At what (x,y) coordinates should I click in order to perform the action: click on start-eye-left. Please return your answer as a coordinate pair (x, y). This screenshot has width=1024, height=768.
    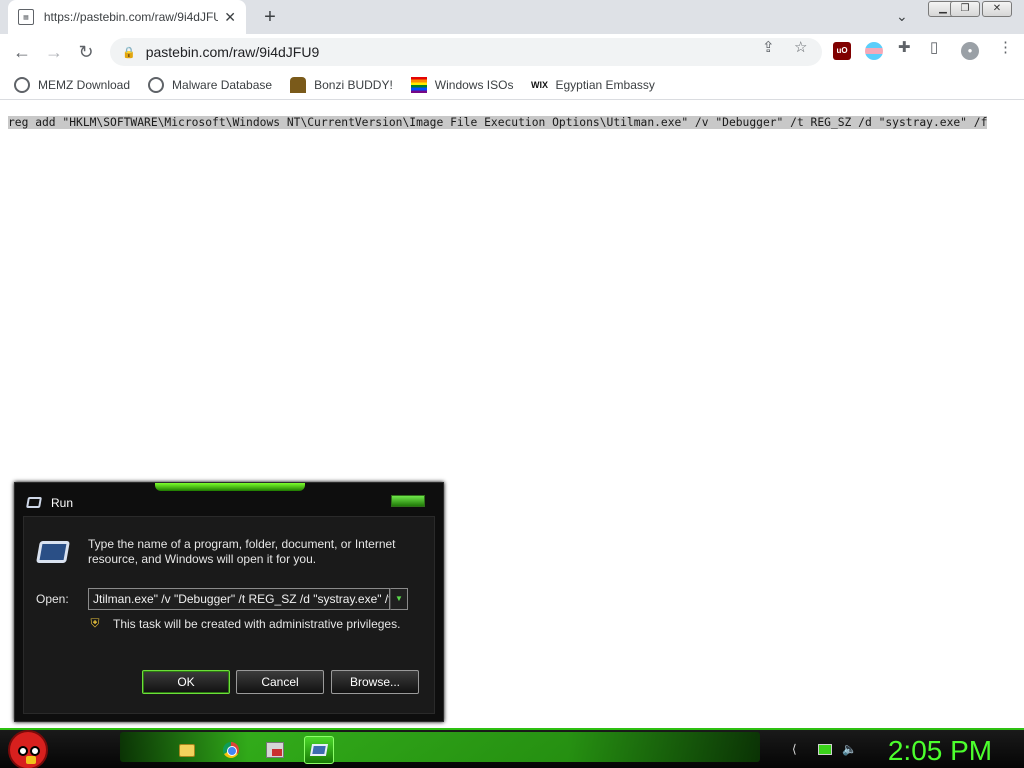
    Looking at the image, I should click on (23, 751).